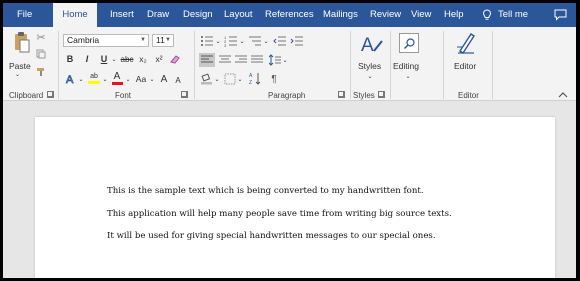 The image size is (580, 281). What do you see at coordinates (17, 74) in the screenshot?
I see `paste-dropdown-arrow-icon: ⌄` at bounding box center [17, 74].